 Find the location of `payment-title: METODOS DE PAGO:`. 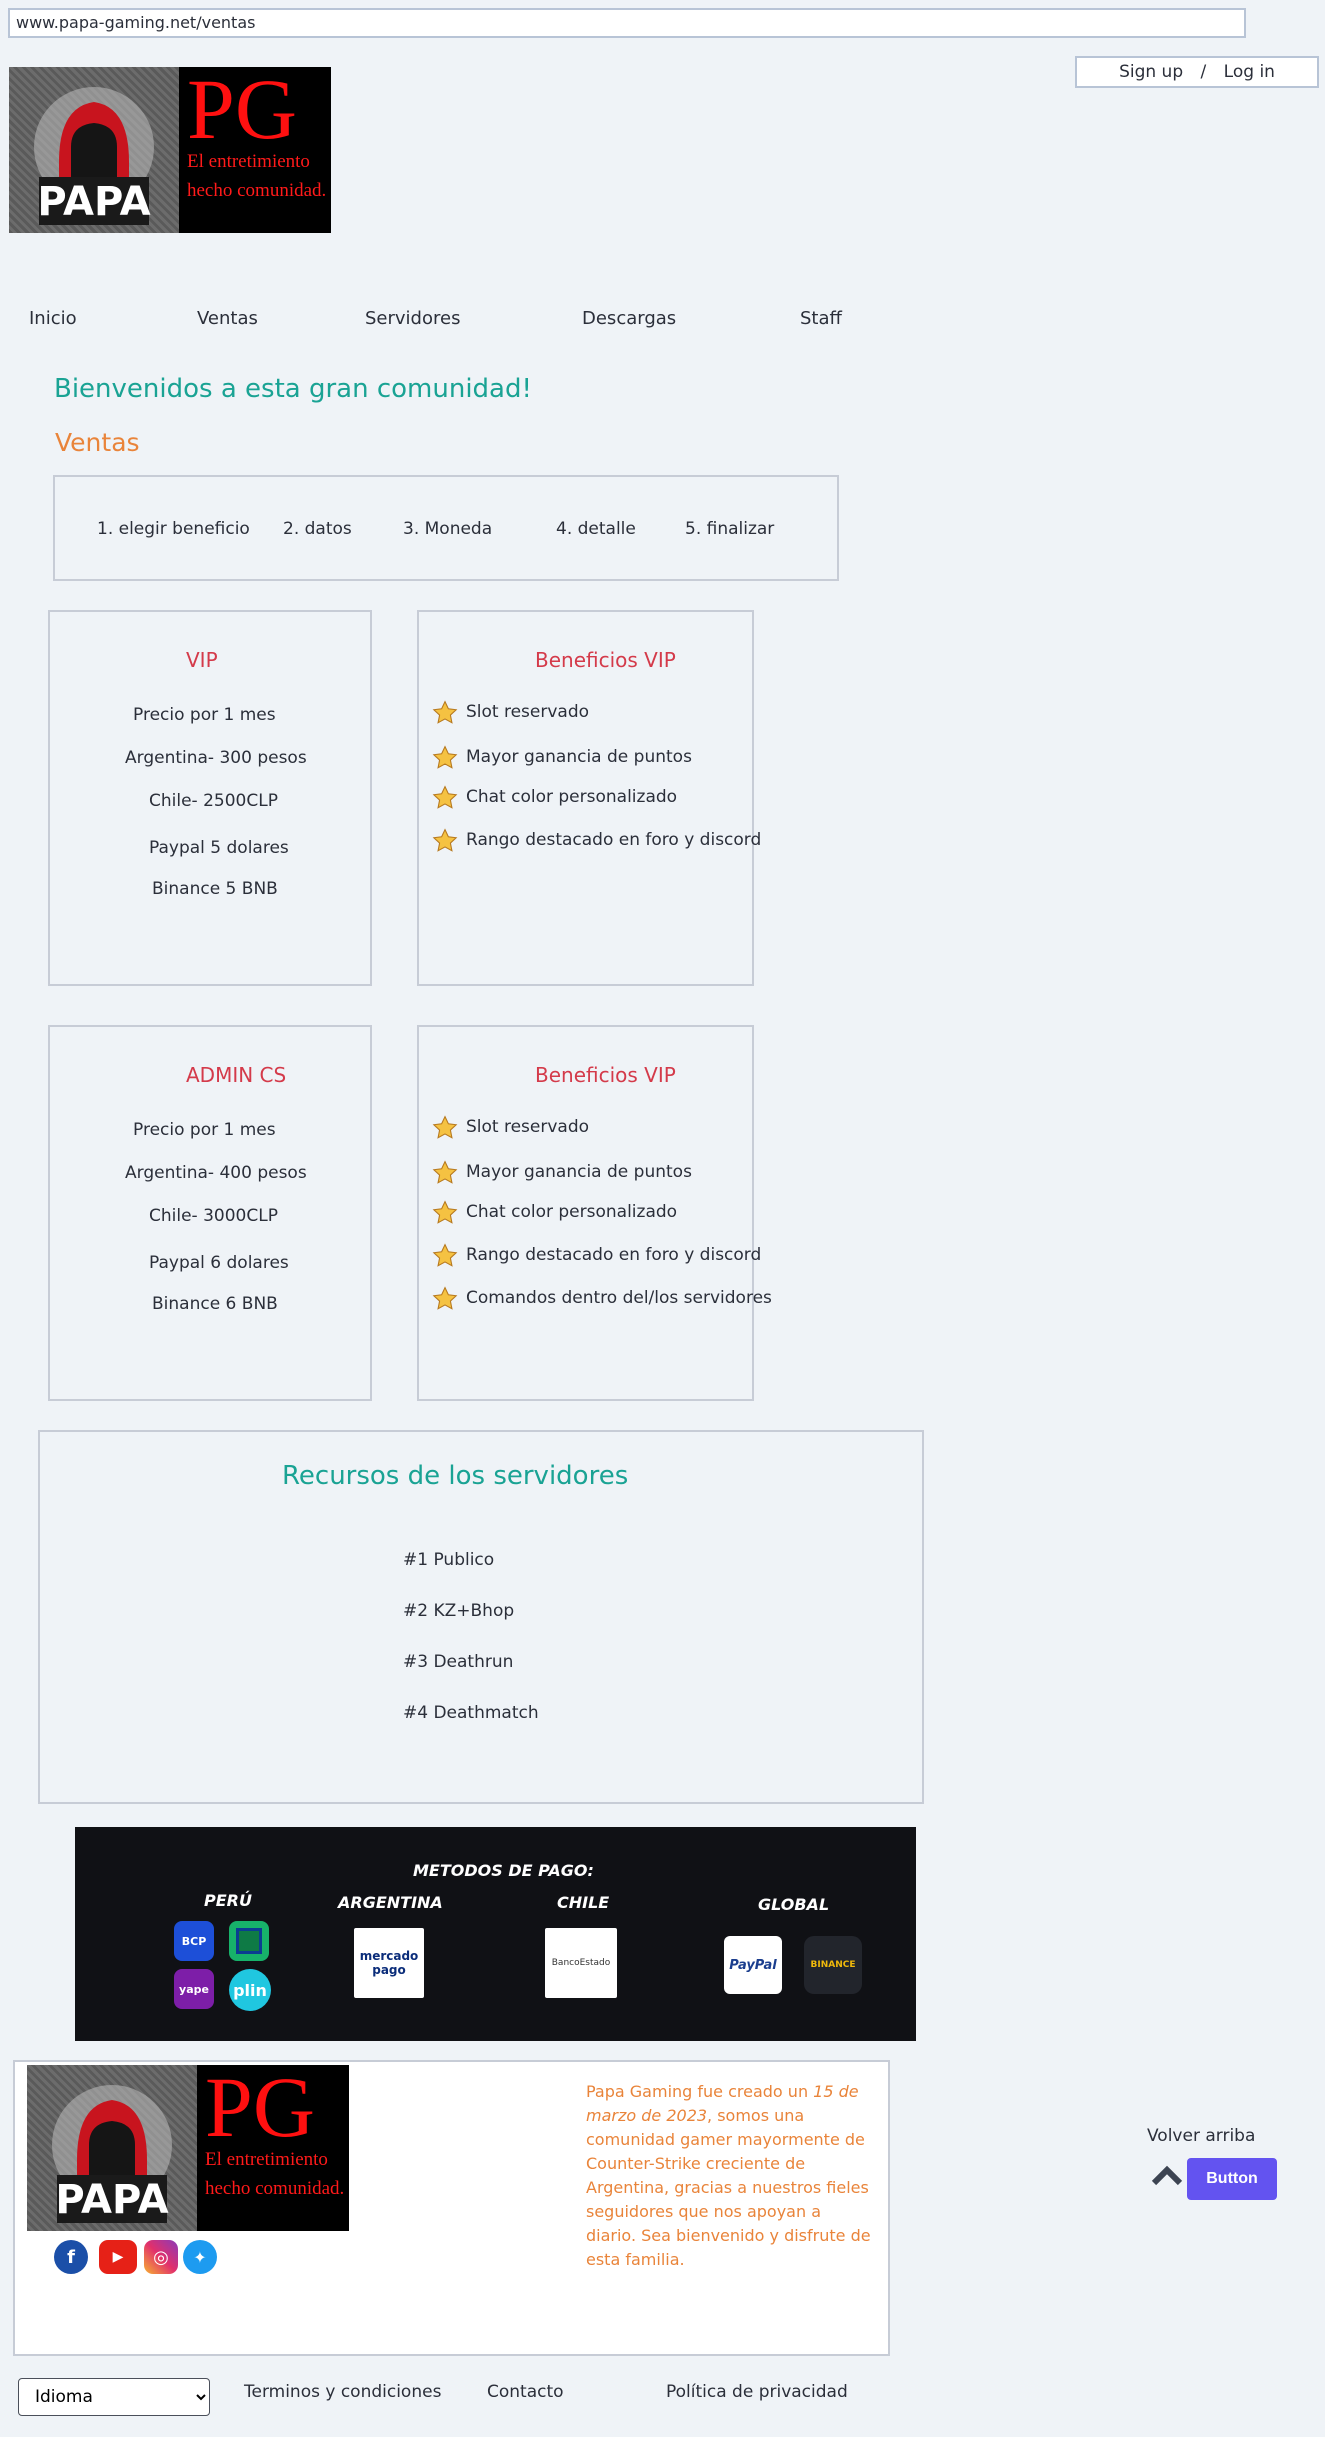

payment-title: METODOS DE PAGO: is located at coordinates (503, 1870).